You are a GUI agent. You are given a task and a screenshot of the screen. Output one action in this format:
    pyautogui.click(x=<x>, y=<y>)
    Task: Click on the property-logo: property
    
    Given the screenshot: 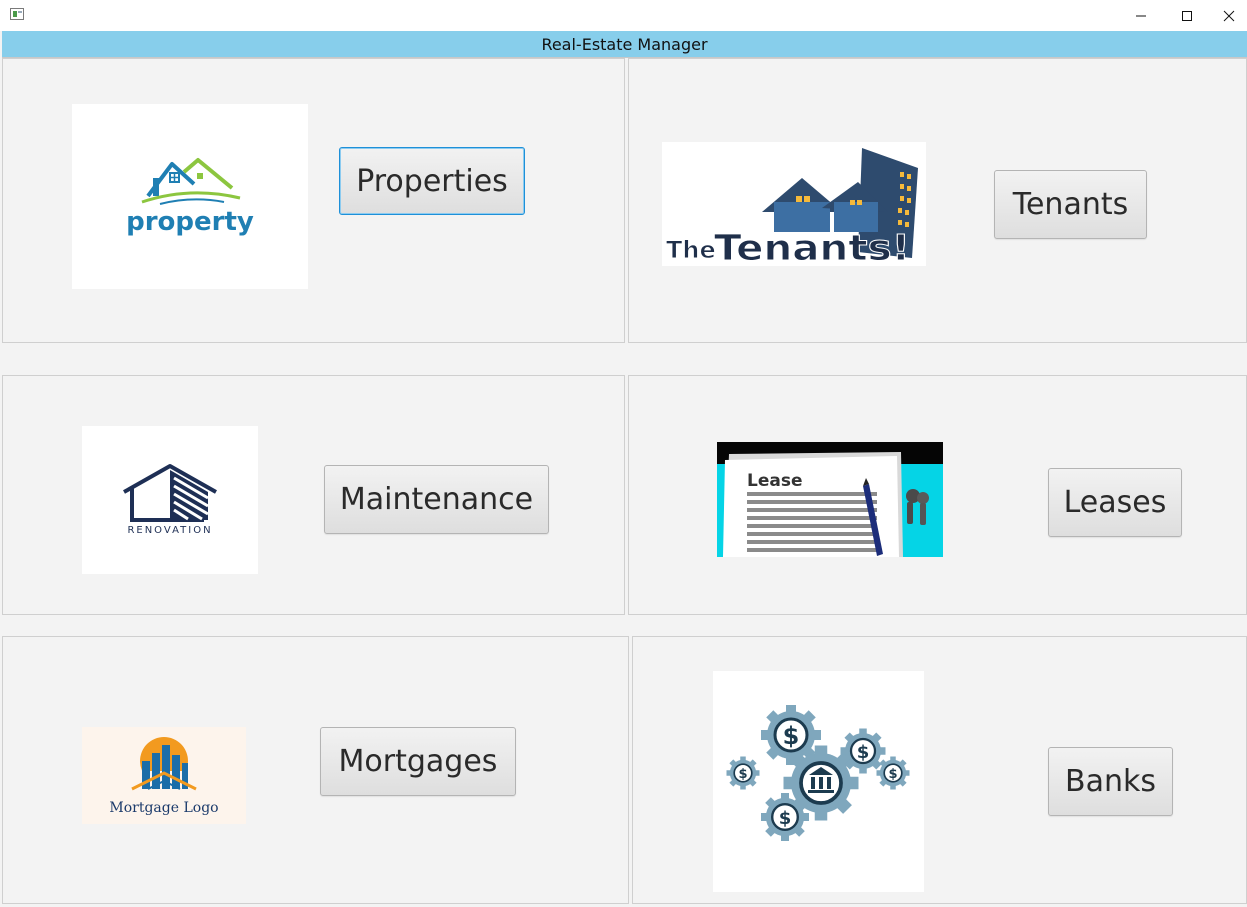 What is the action you would take?
    pyautogui.click(x=190, y=196)
    